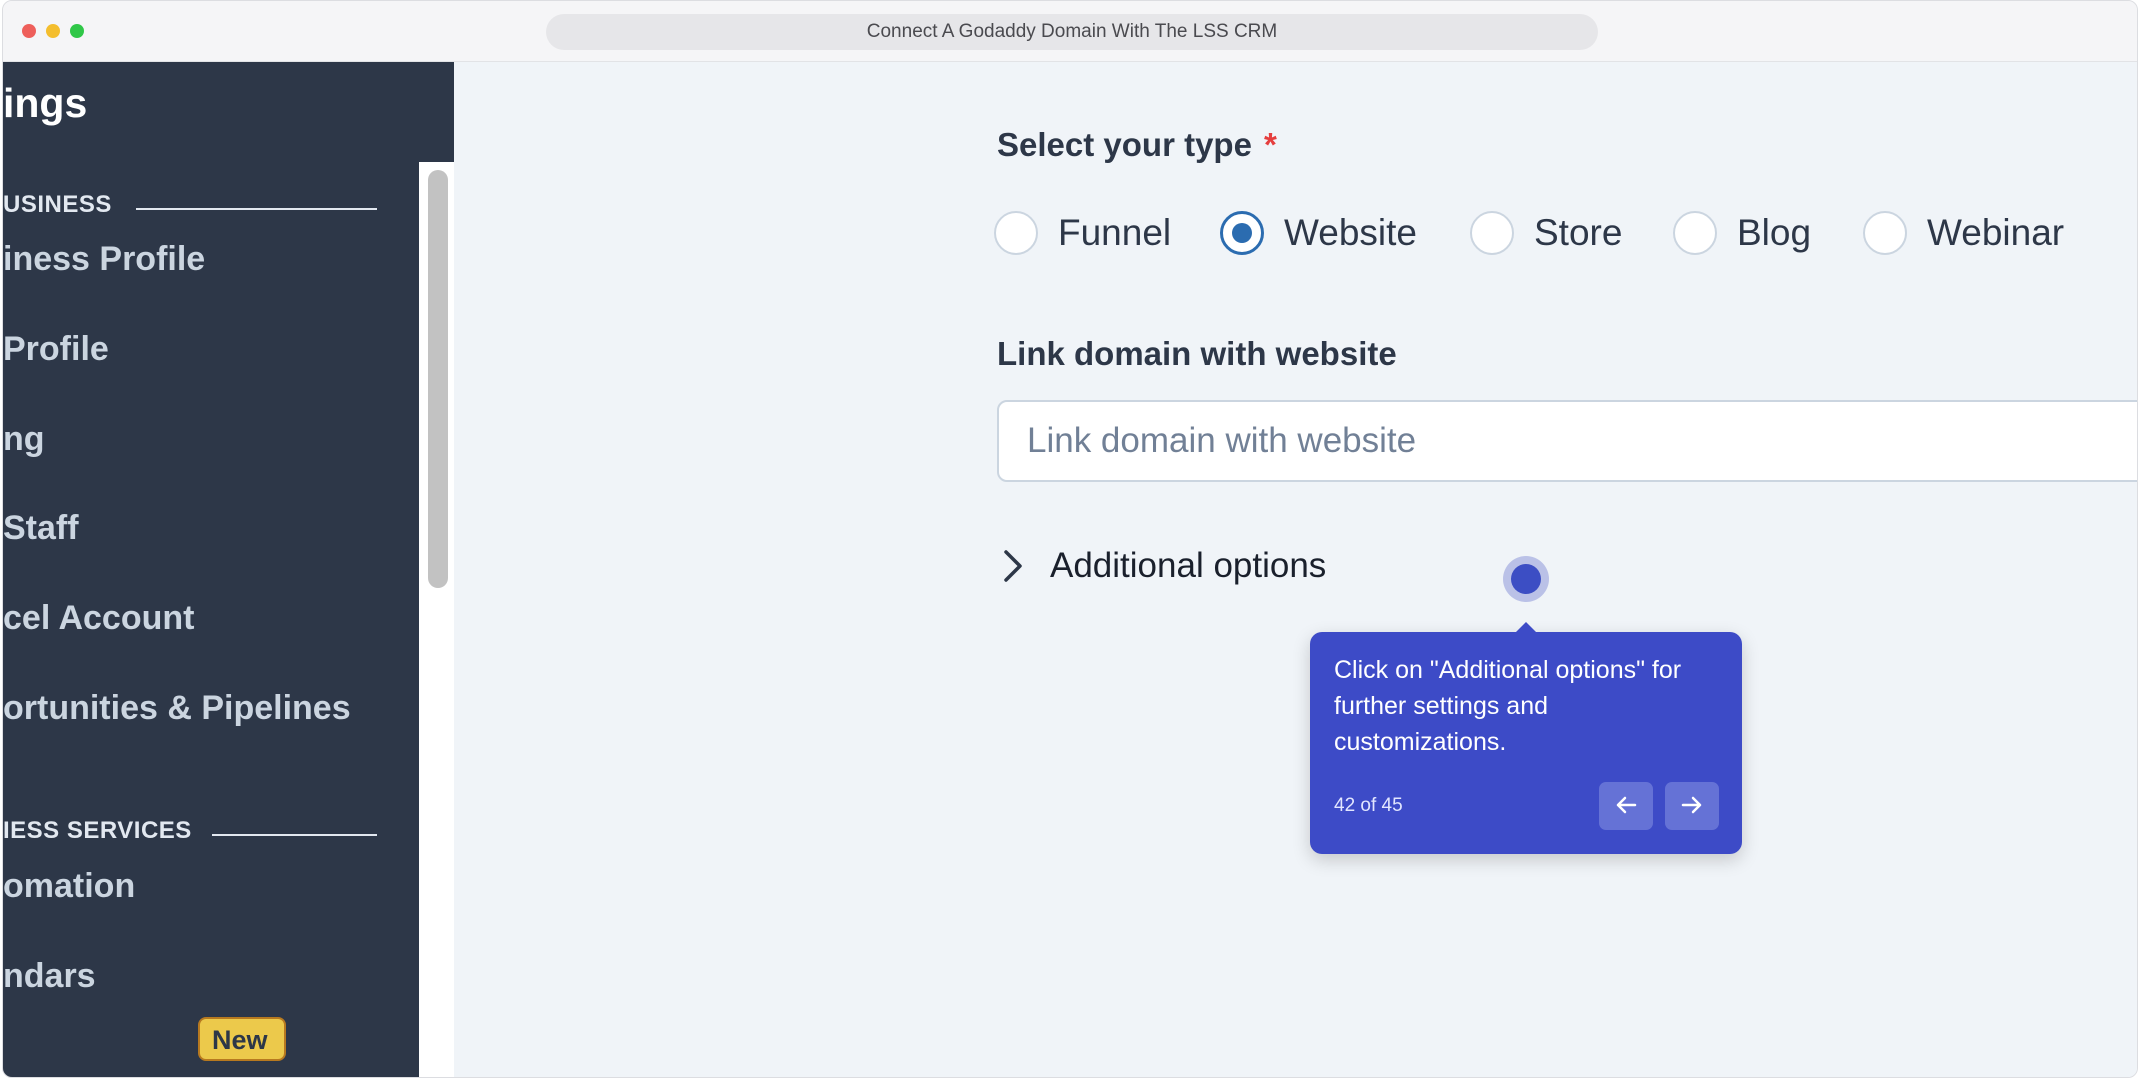  I want to click on next-step-button, so click(1692, 806).